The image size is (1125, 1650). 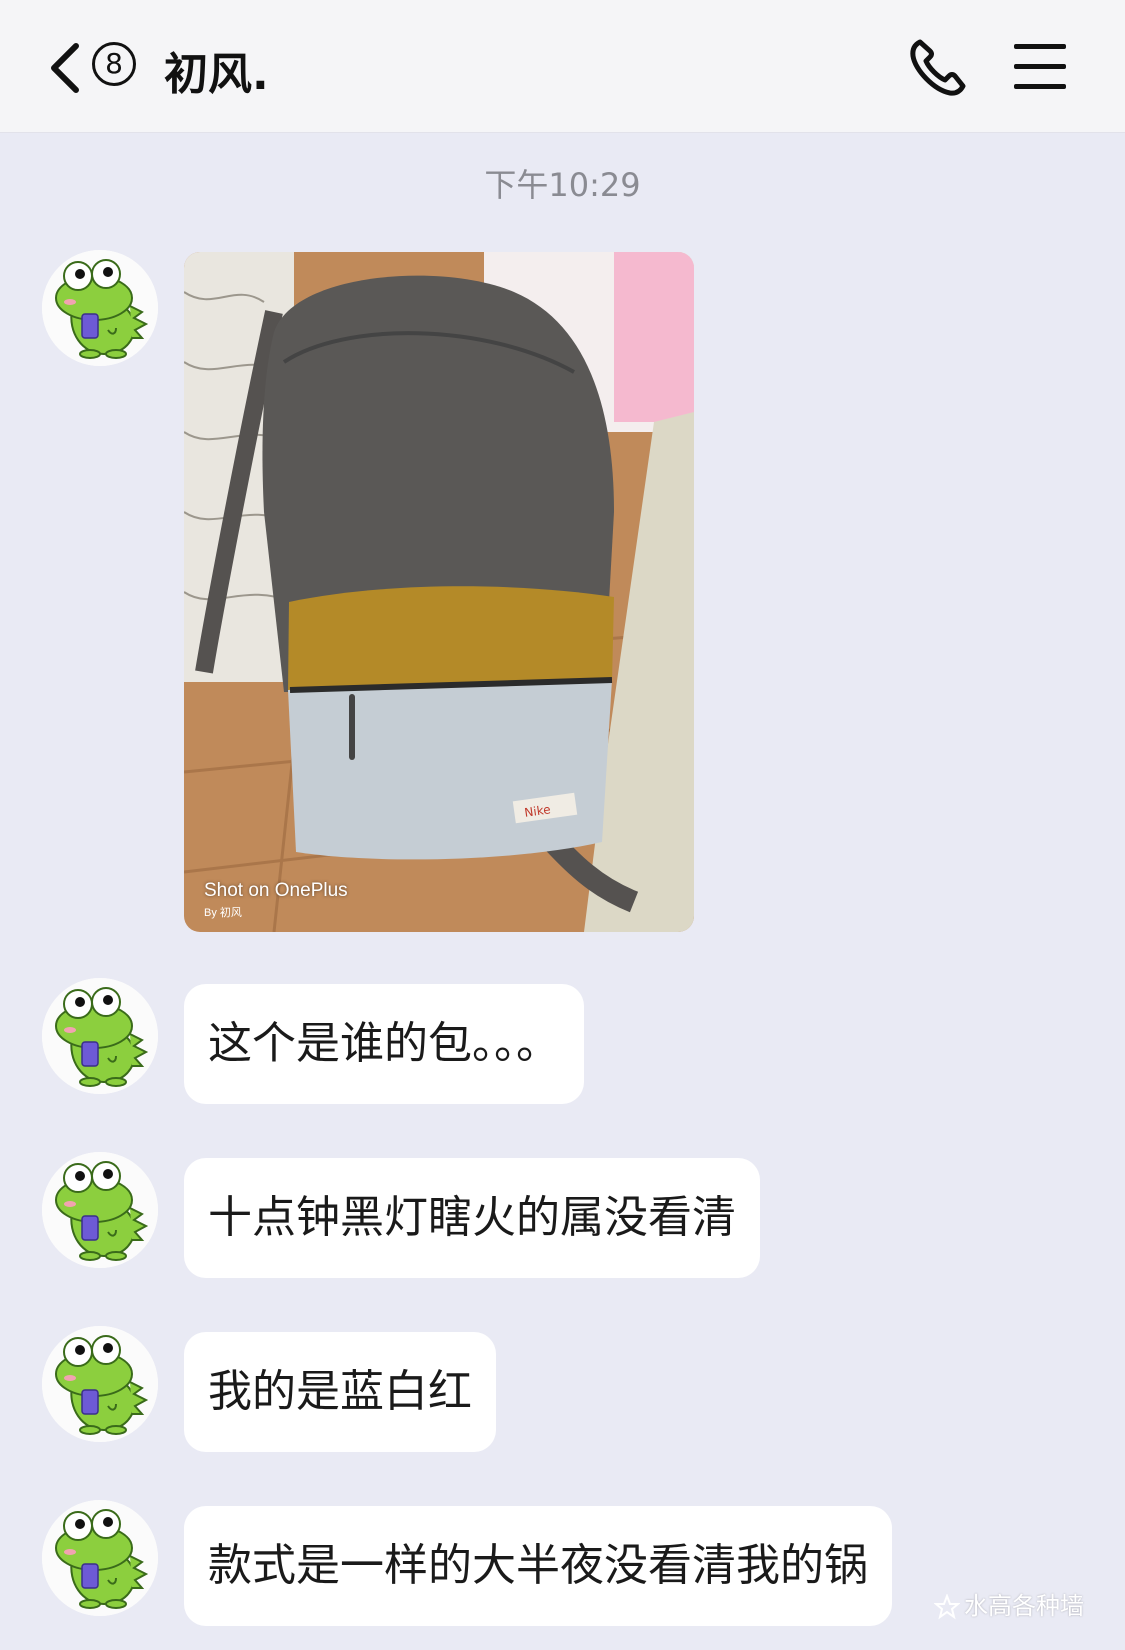 I want to click on watermark-text: 水高各种墙, so click(x=1024, y=1606).